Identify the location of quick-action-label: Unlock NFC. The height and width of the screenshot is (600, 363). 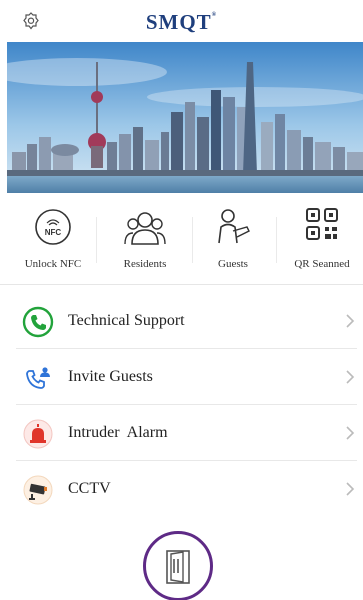
(53, 264).